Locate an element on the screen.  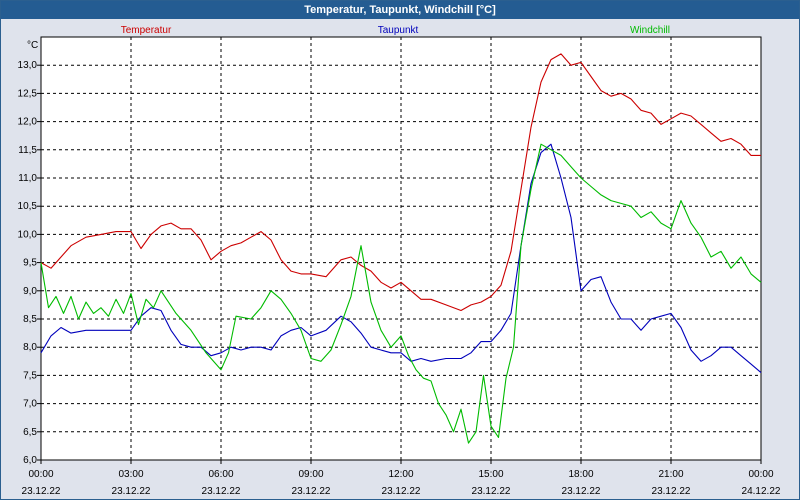
y-tick-label: 7,5 is located at coordinates (30, 375).